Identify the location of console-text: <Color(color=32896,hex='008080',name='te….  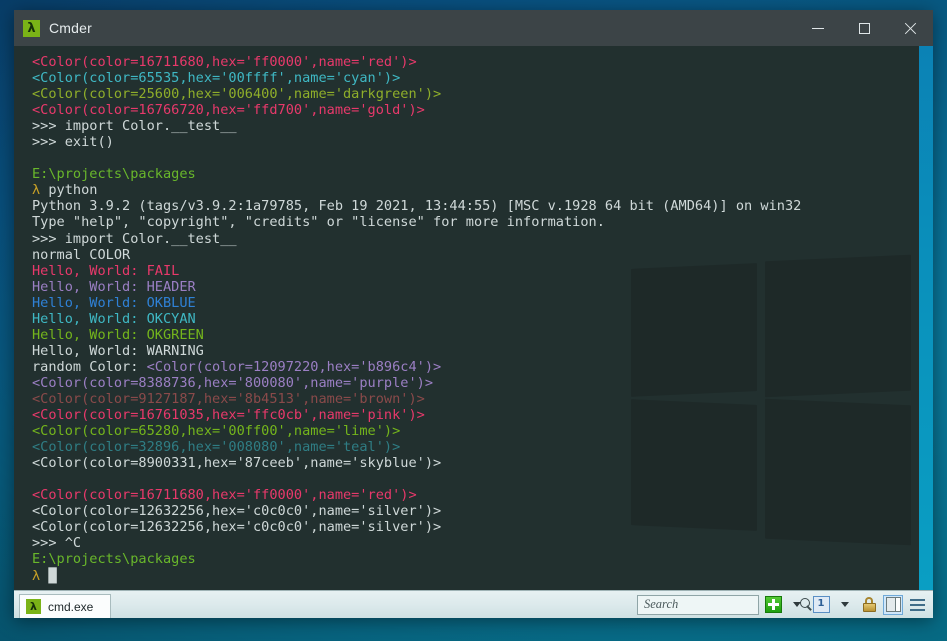
(216, 447).